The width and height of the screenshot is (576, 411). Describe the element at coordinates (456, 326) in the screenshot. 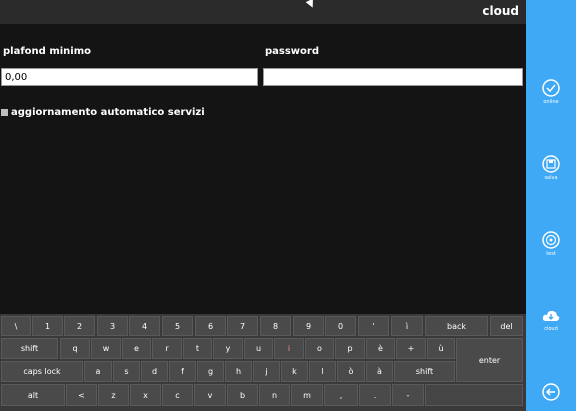

I see `key-back: back` at that location.